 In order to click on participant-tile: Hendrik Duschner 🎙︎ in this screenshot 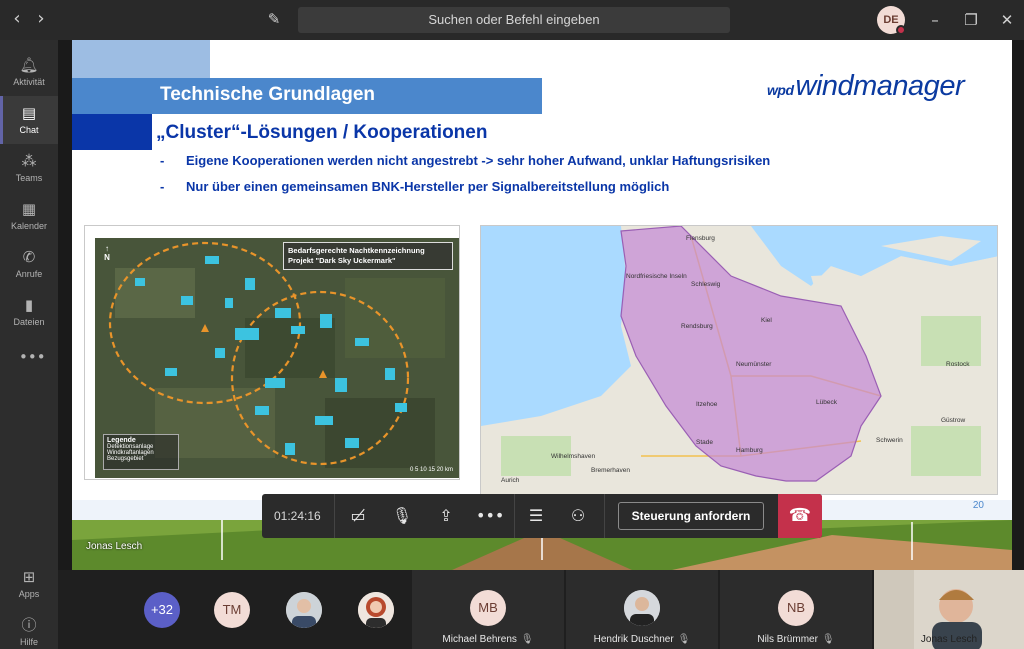, I will do `click(642, 609)`.